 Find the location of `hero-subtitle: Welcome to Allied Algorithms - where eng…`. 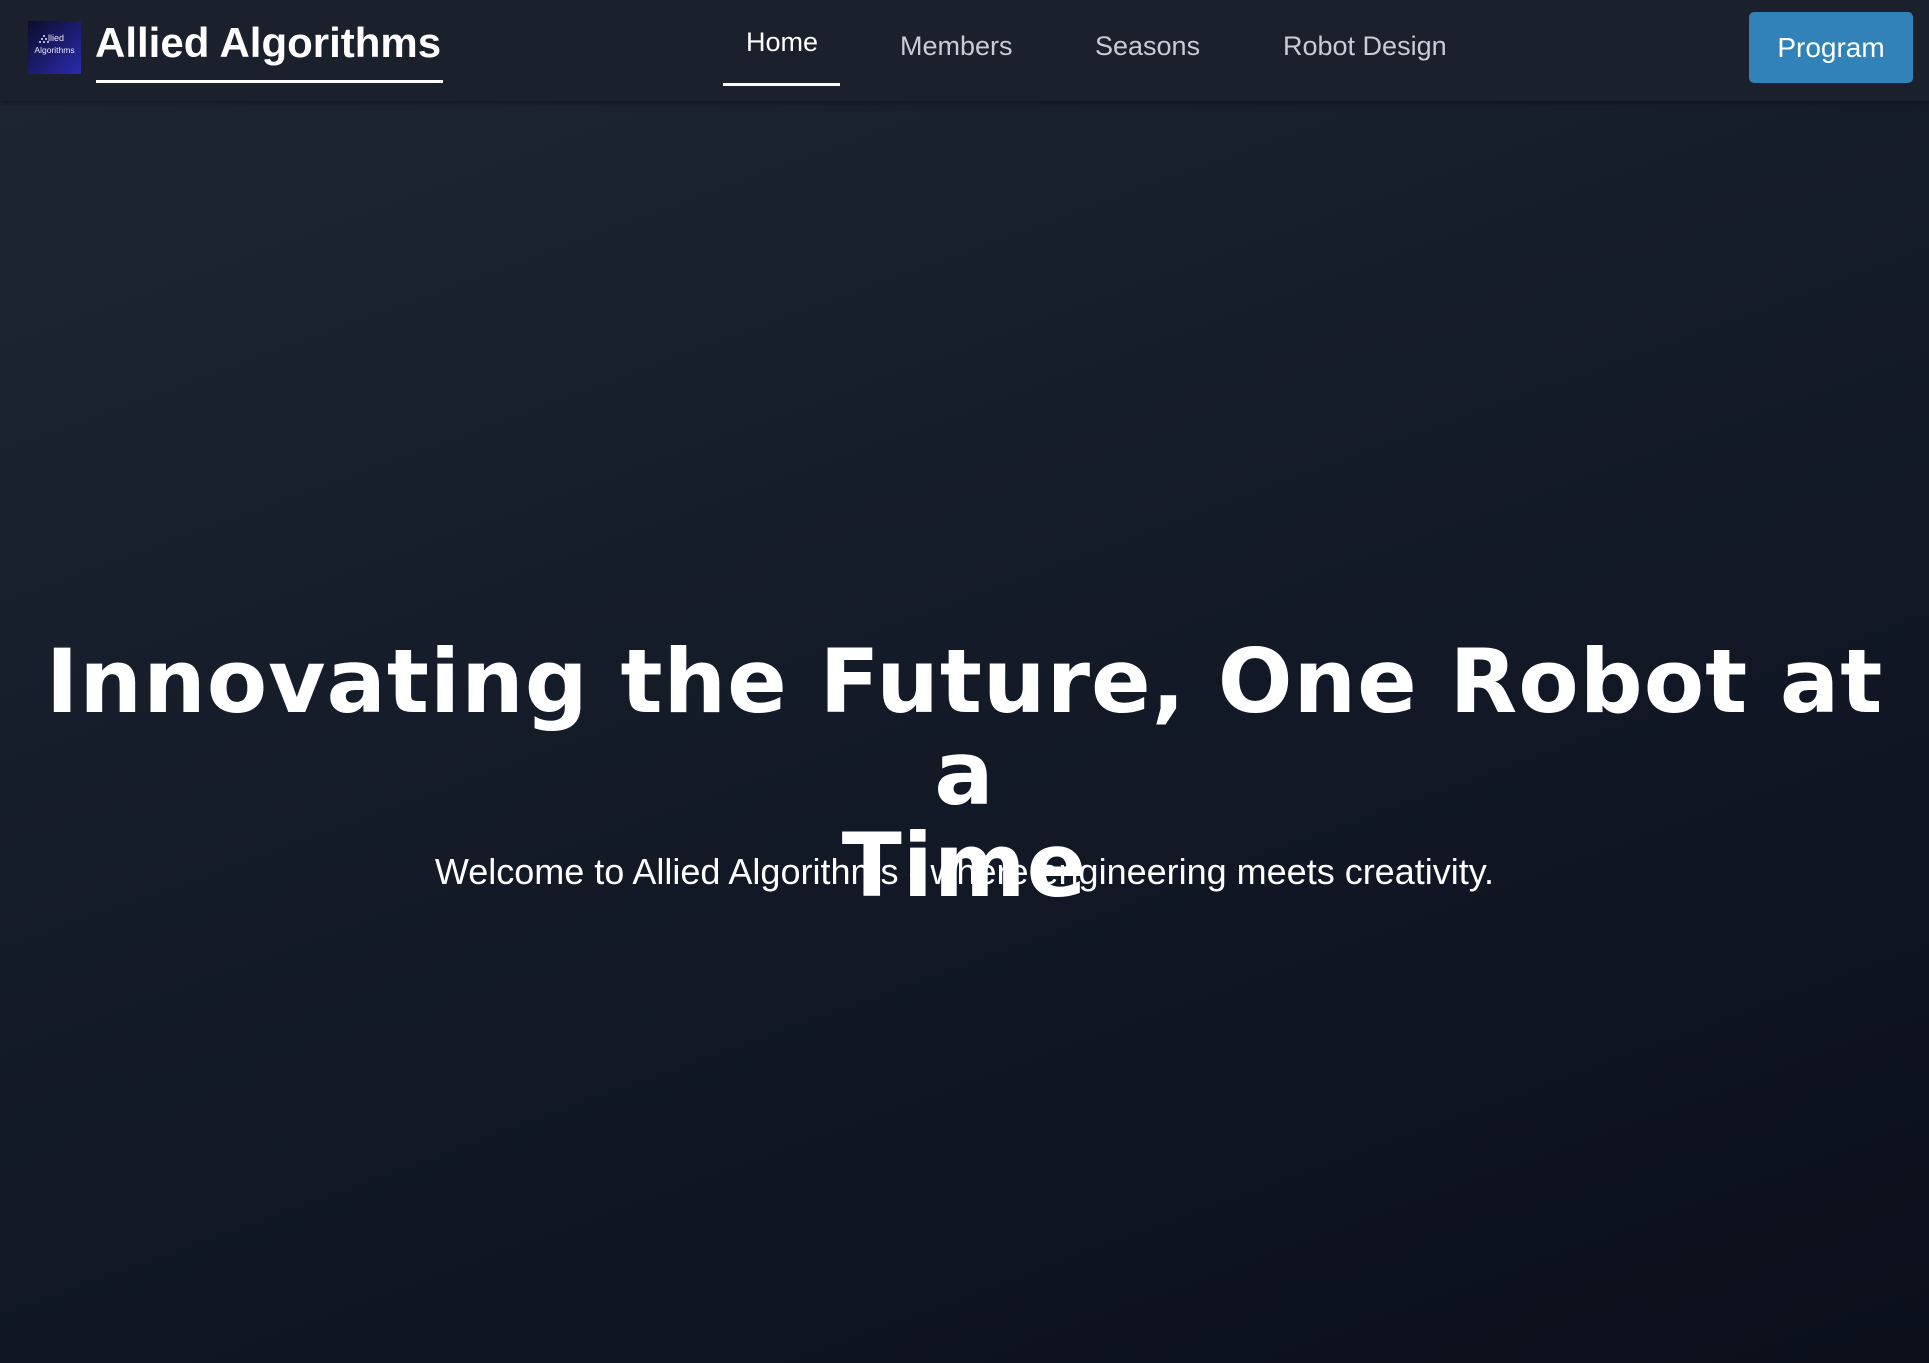

hero-subtitle: Welcome to Allied Algorithms - where eng… is located at coordinates (964, 871).